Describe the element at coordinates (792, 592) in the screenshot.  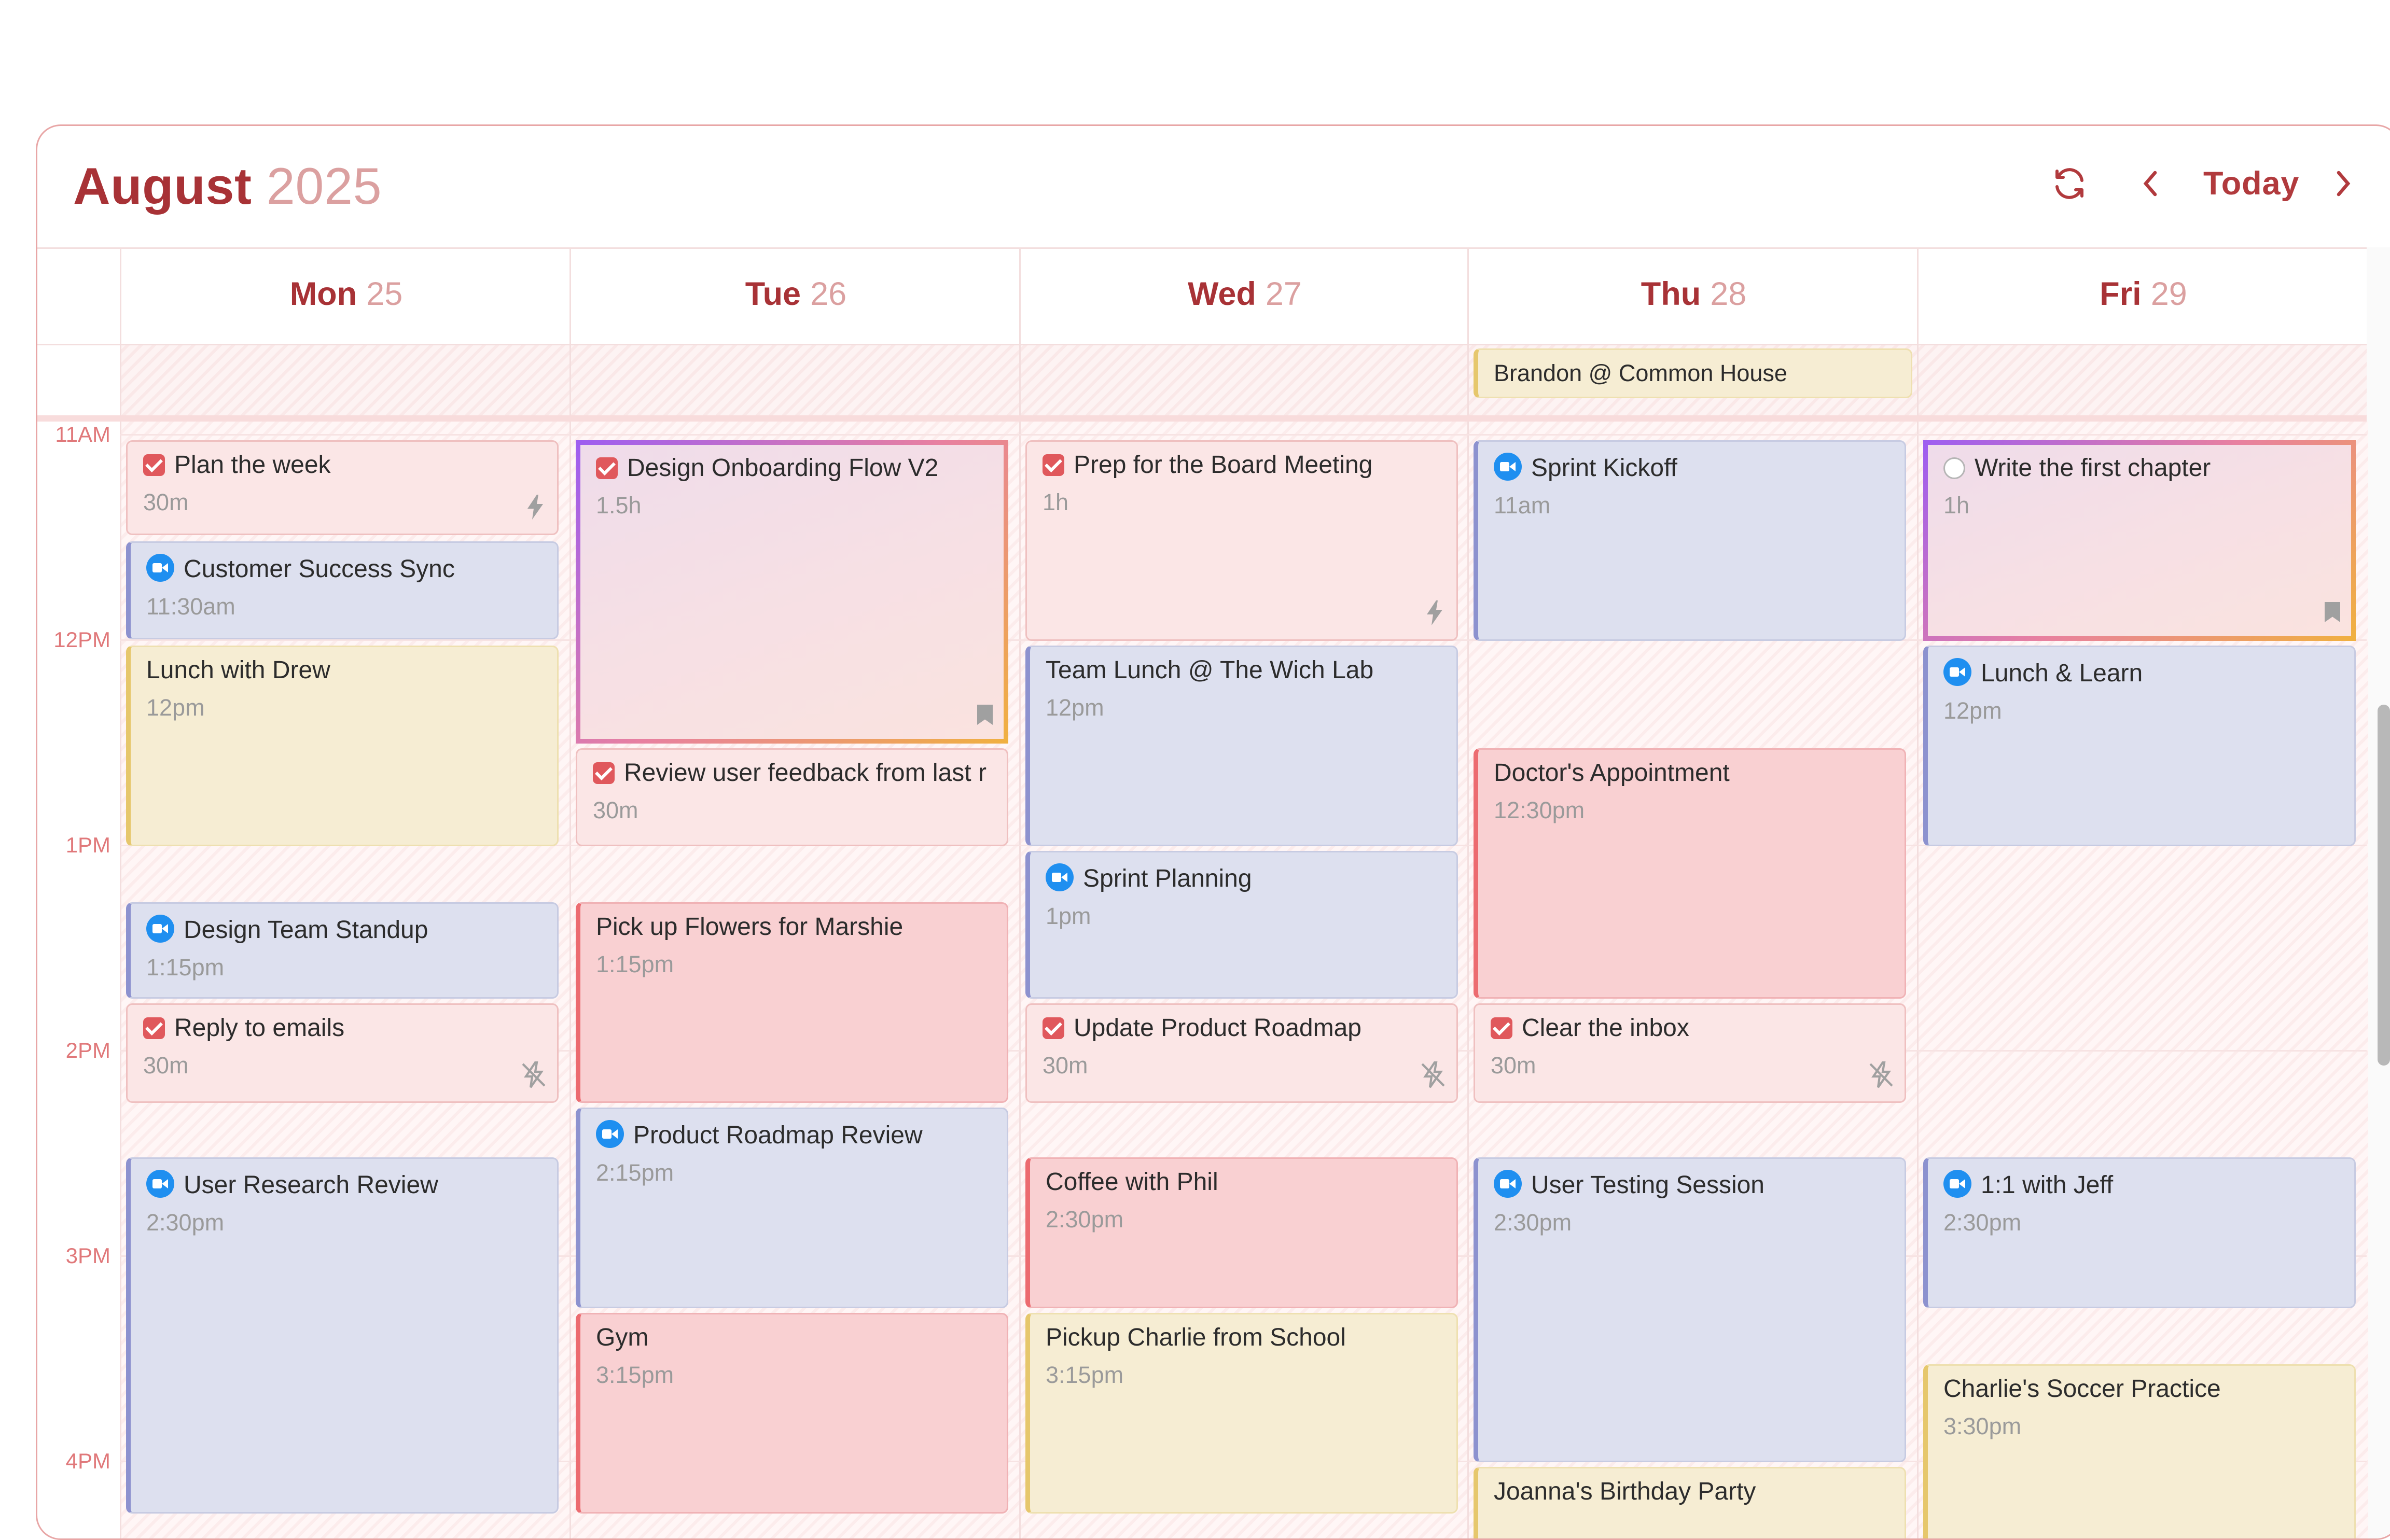
I see `focus-task-event: Design Onboarding Flow V2 1.5h` at that location.